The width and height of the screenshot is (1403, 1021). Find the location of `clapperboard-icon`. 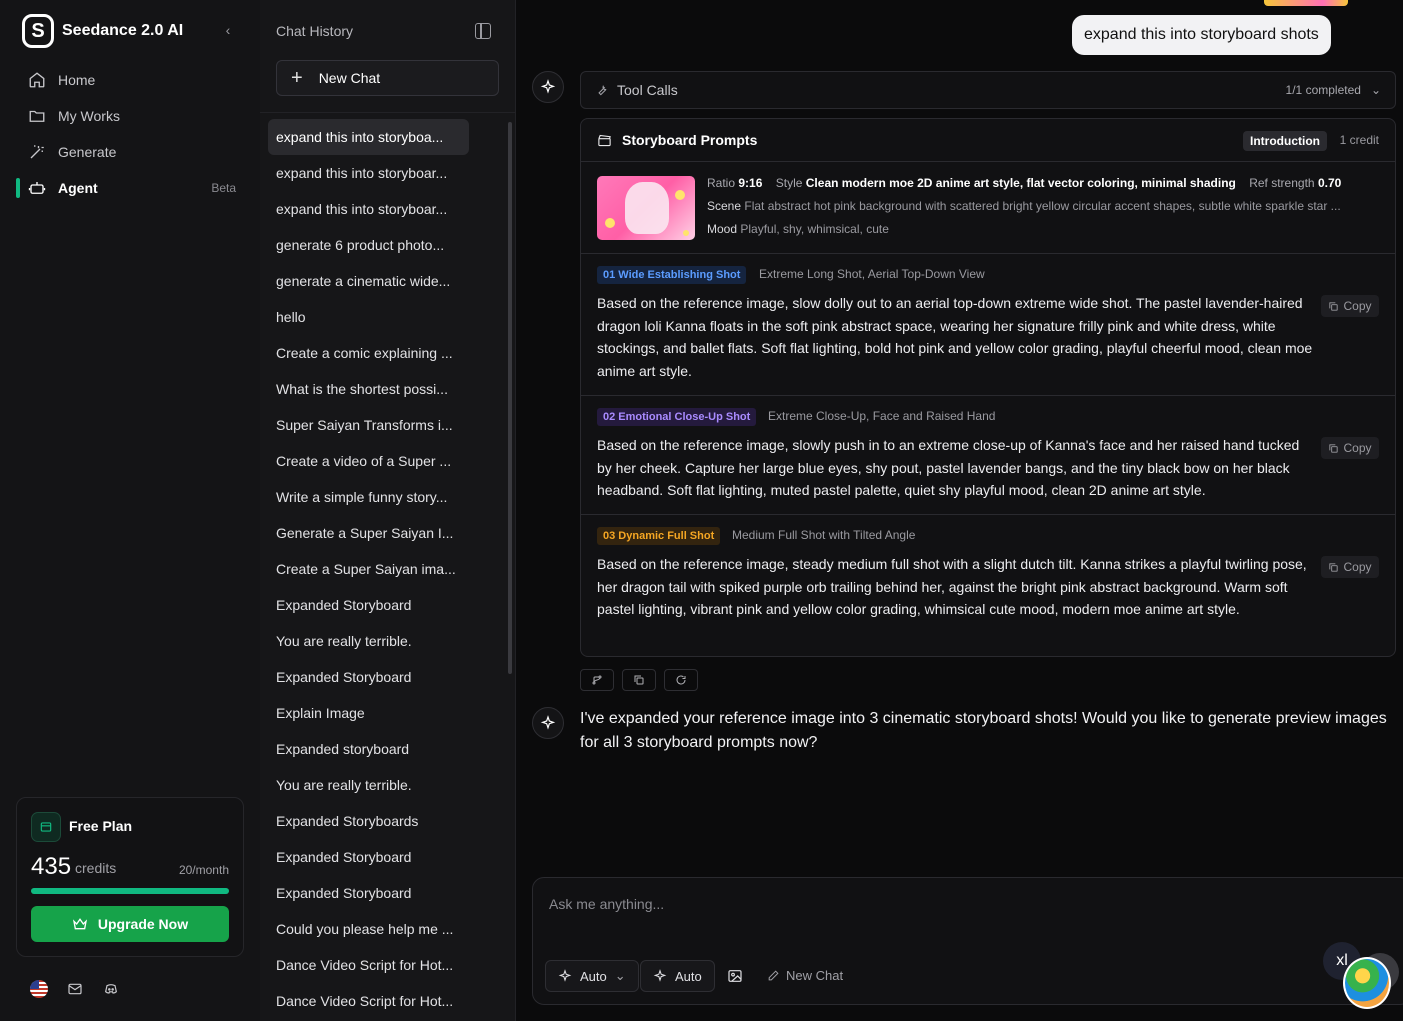

clapperboard-icon is located at coordinates (604, 140).